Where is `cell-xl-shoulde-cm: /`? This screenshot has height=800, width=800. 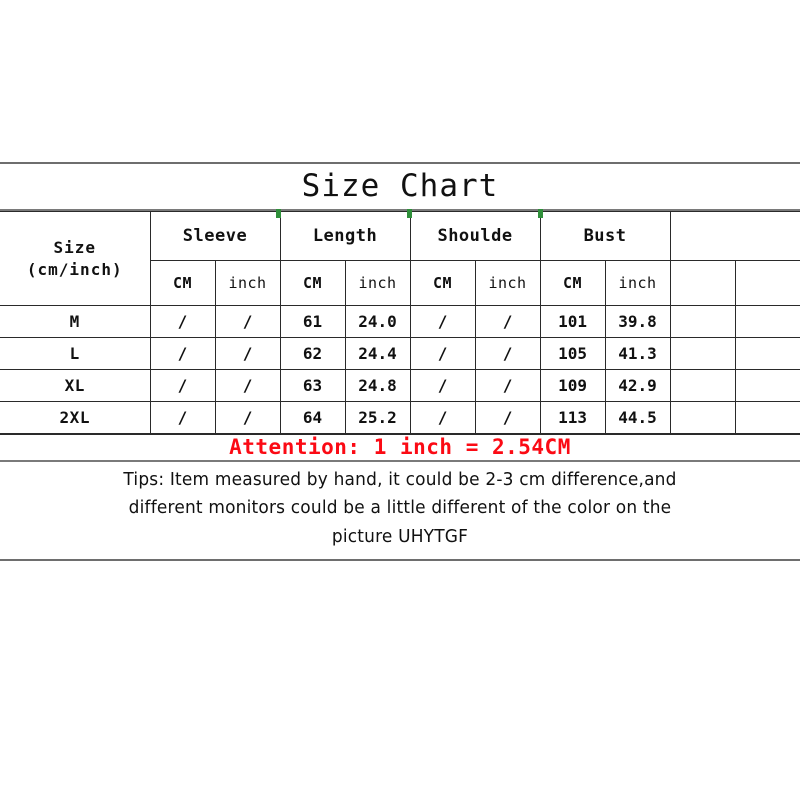 cell-xl-shoulde-cm: / is located at coordinates (442, 385).